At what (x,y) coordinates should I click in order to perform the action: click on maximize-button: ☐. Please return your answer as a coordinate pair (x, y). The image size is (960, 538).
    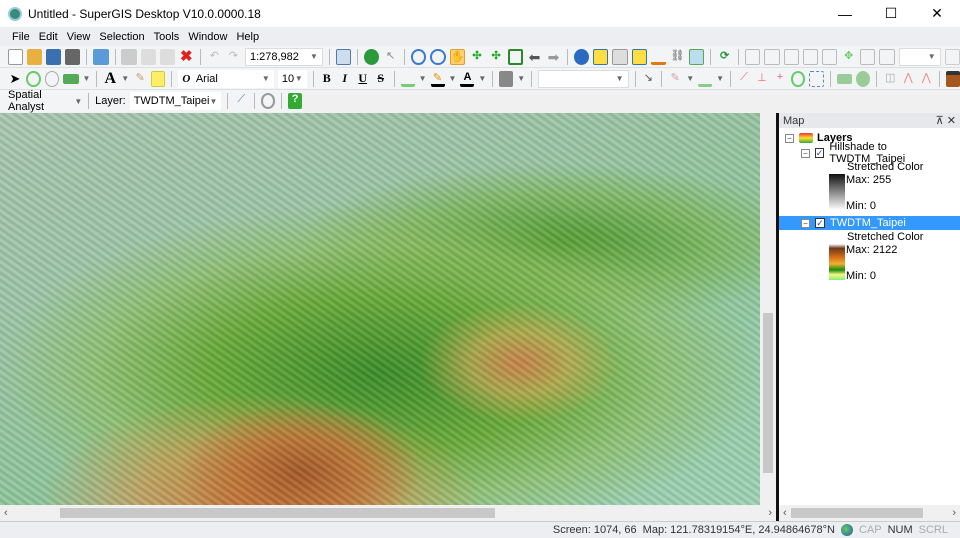
    Looking at the image, I should click on (891, 13).